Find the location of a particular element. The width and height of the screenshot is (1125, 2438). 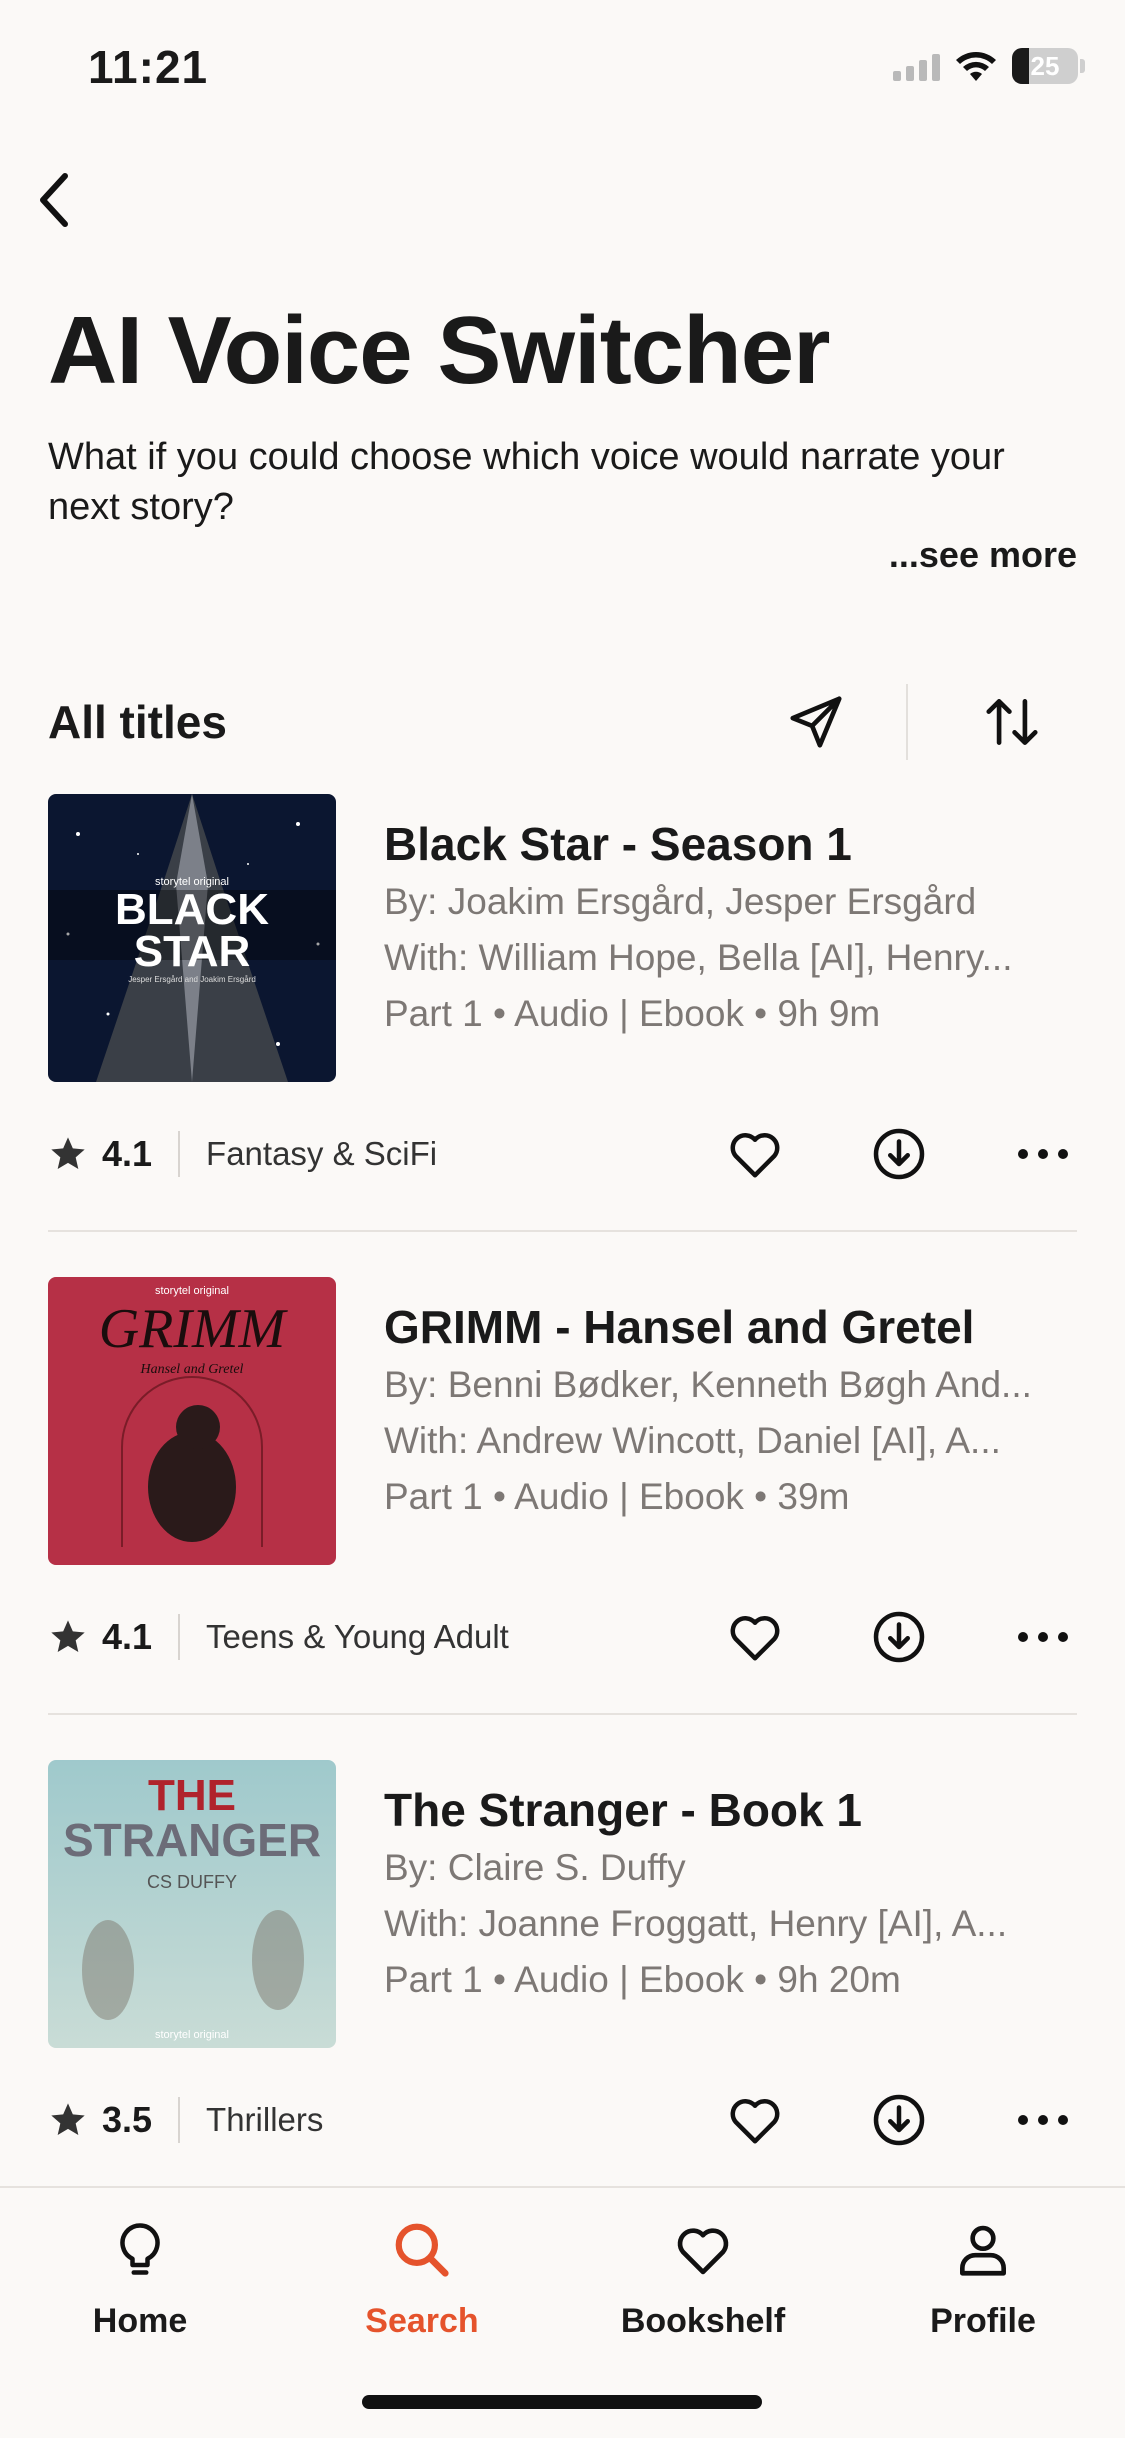

chevron-left-icon is located at coordinates (54, 200).